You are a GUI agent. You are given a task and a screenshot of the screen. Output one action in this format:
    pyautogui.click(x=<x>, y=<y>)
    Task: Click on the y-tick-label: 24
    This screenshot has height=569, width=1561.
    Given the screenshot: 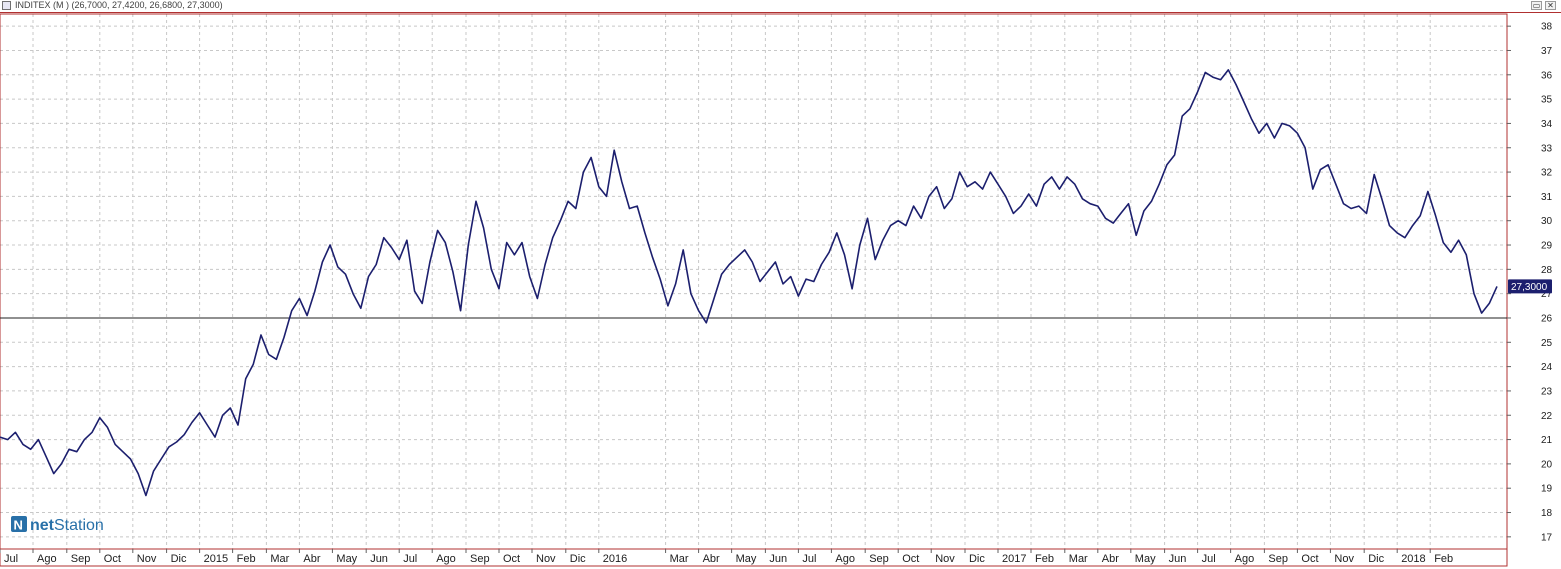 What is the action you would take?
    pyautogui.click(x=1547, y=367)
    